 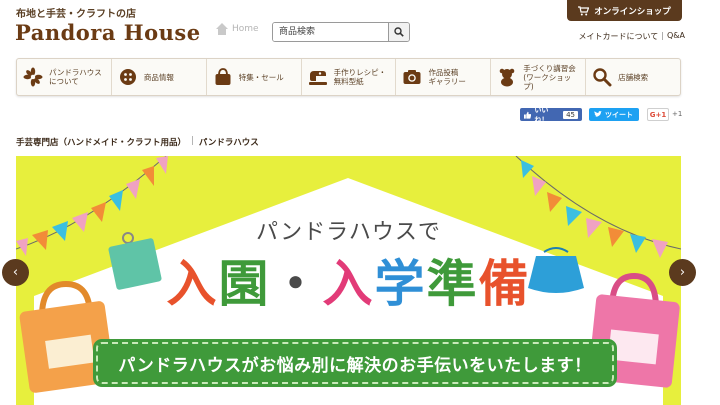 I want to click on nav-item-gallery: 作品投稿 ギャラリー, so click(x=444, y=77).